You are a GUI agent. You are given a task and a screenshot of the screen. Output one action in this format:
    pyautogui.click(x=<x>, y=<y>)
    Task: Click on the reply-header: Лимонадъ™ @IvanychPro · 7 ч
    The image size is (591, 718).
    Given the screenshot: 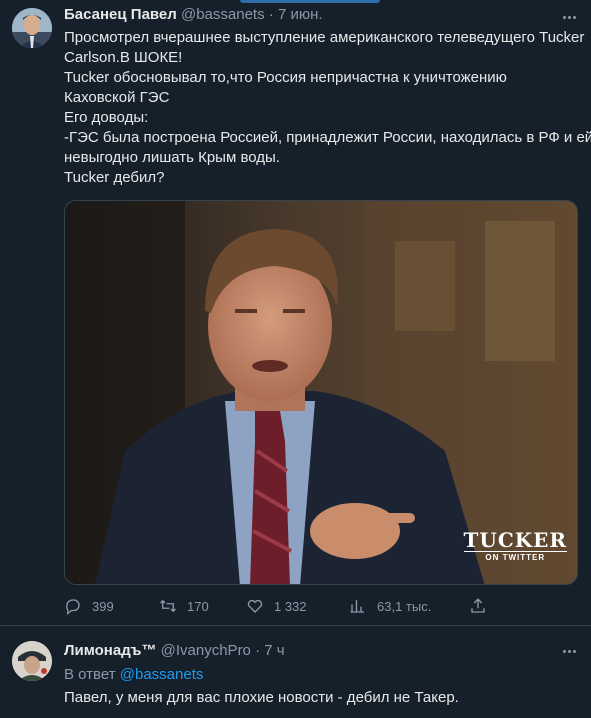 What is the action you would take?
    pyautogui.click(x=174, y=651)
    